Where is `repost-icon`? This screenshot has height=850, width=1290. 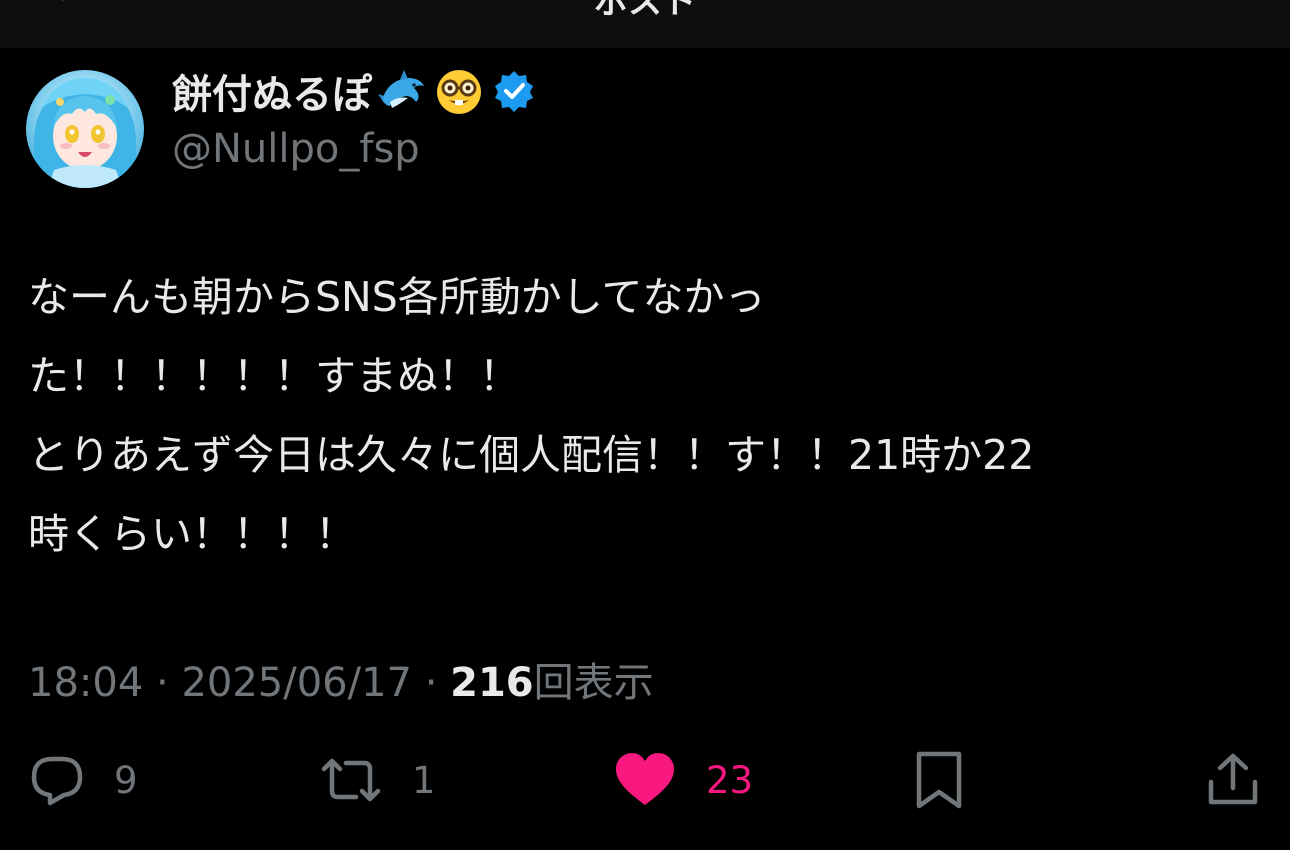
repost-icon is located at coordinates (351, 780).